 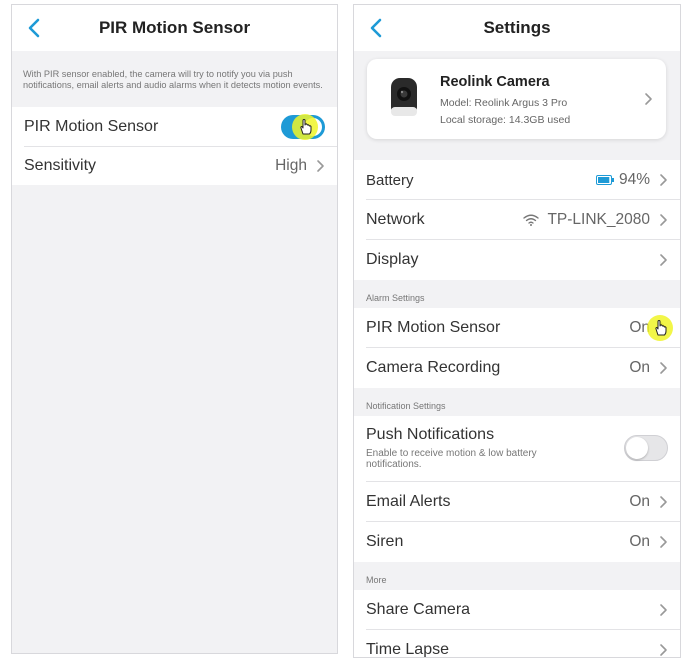 I want to click on email-alerts-label: Email Alerts, so click(x=408, y=501).